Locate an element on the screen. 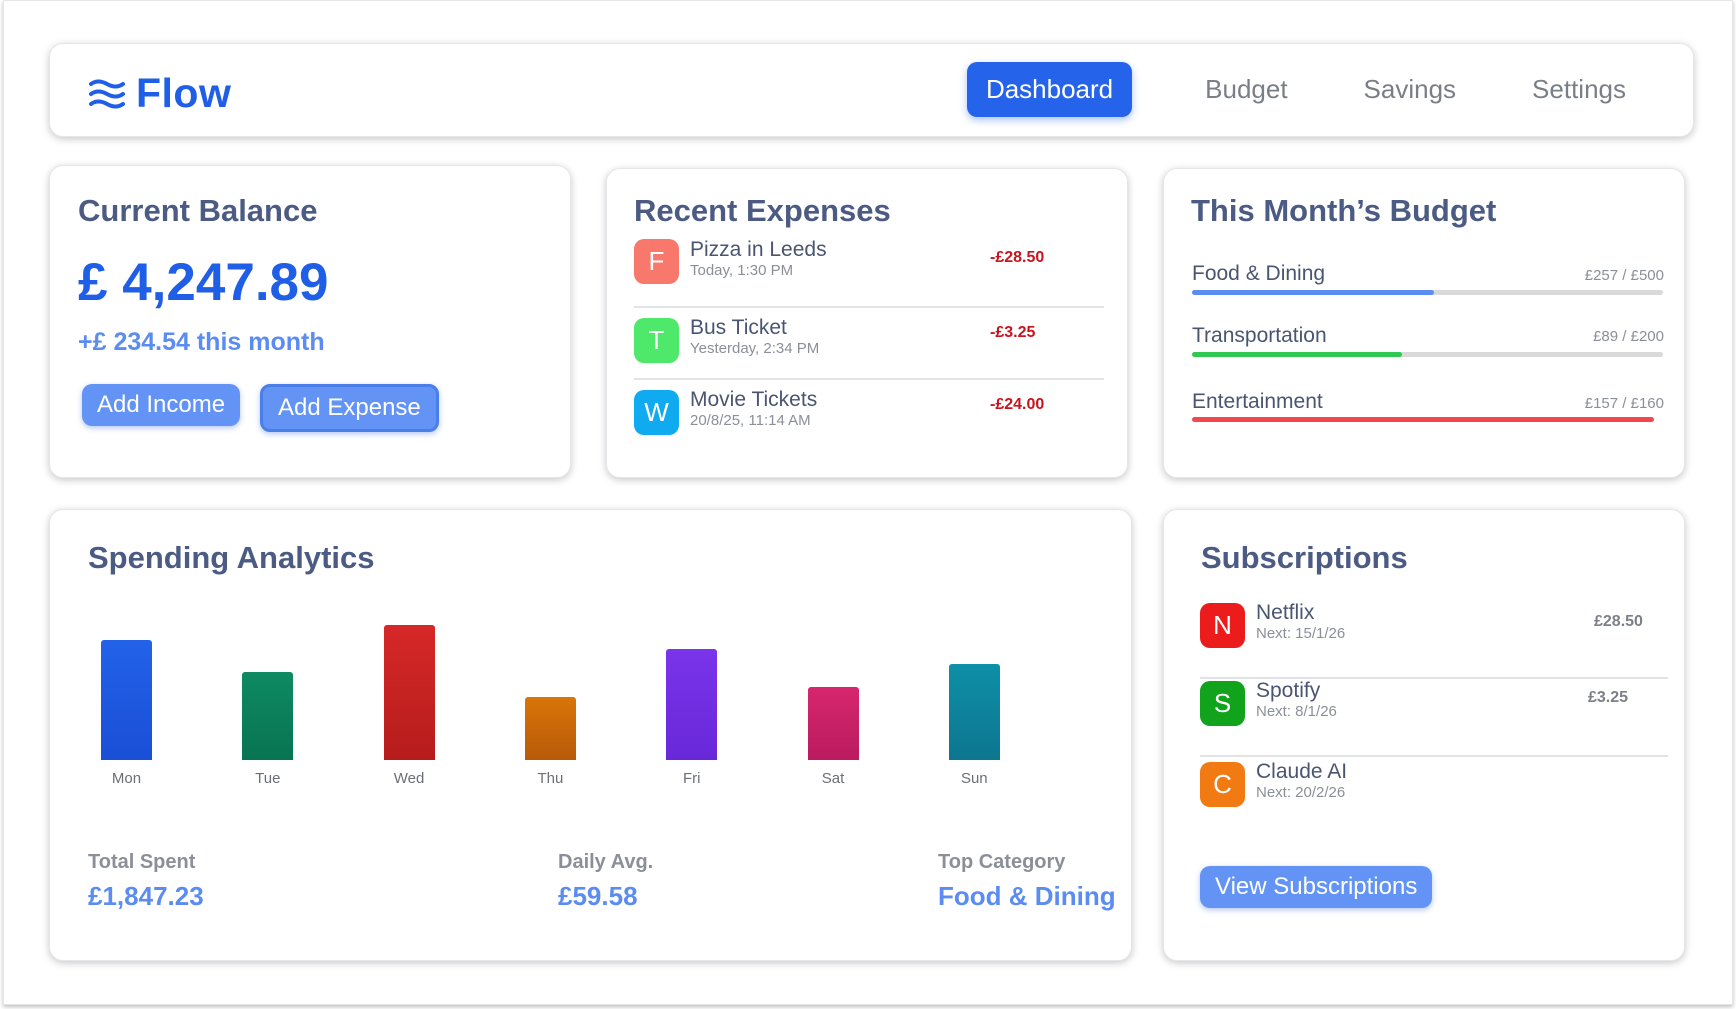  budget-label: Transportation is located at coordinates (1259, 335).